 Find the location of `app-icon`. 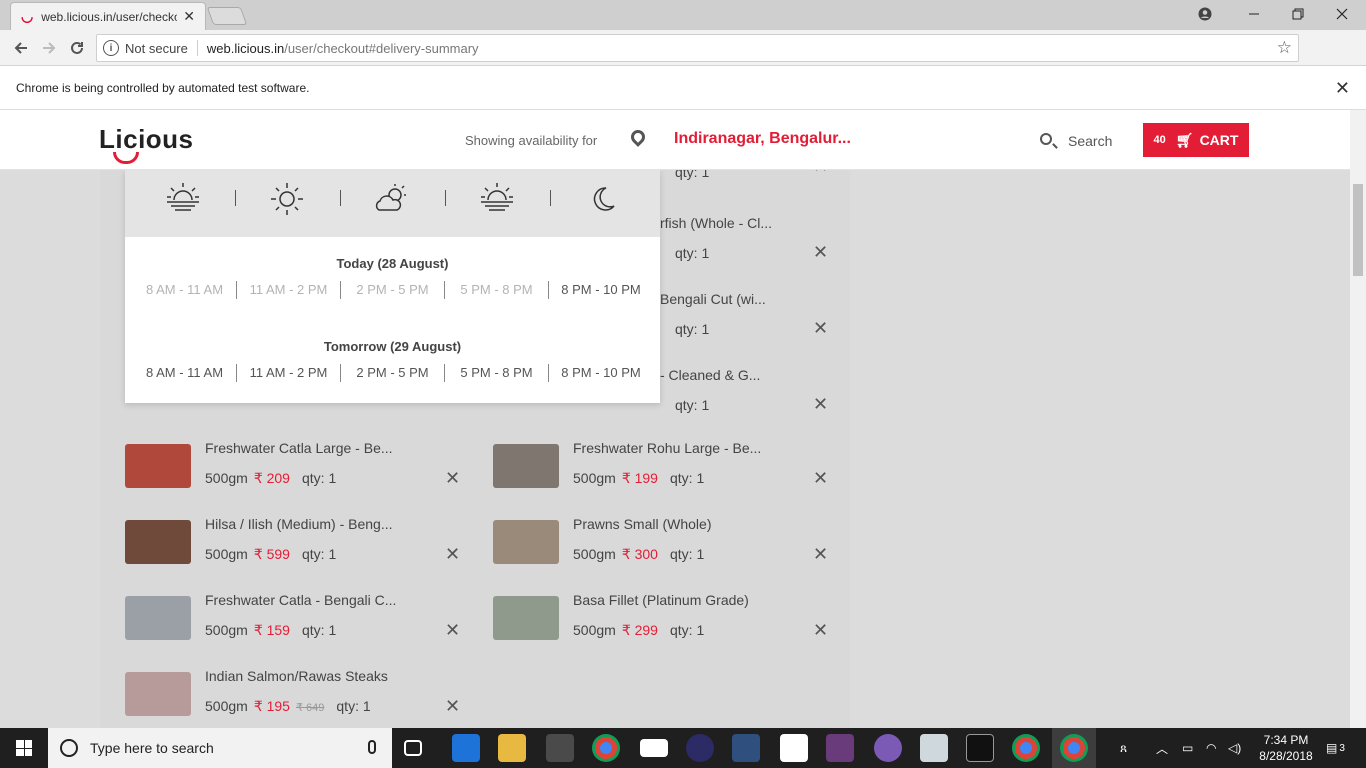

app-icon is located at coordinates (934, 748).